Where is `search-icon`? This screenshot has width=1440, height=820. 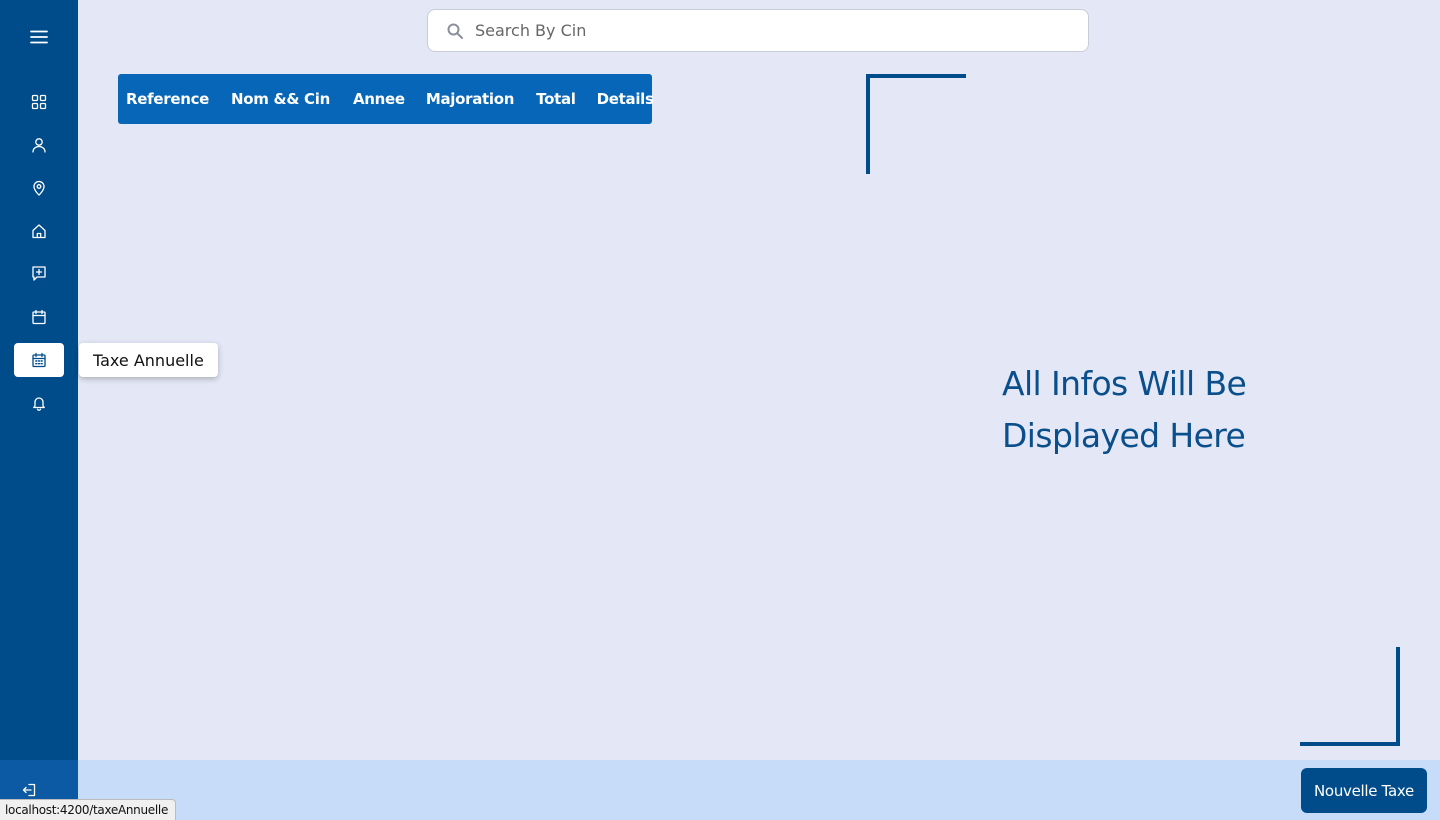 search-icon is located at coordinates (455, 31).